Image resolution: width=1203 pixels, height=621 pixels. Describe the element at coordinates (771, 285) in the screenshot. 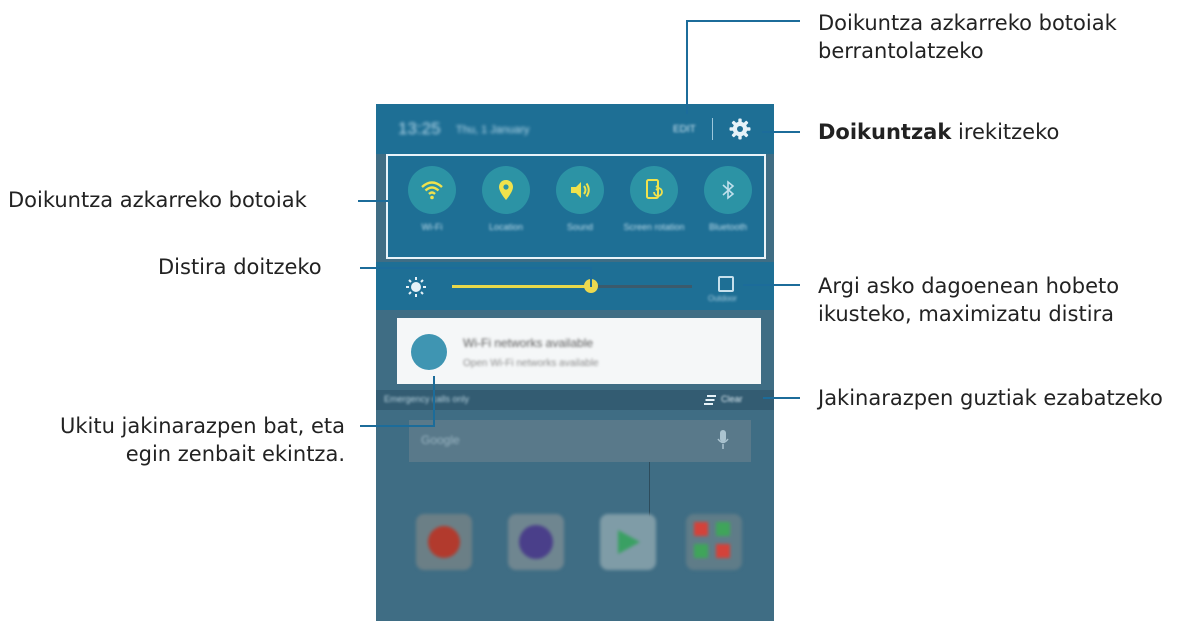

I see `leader-outdoor` at that location.